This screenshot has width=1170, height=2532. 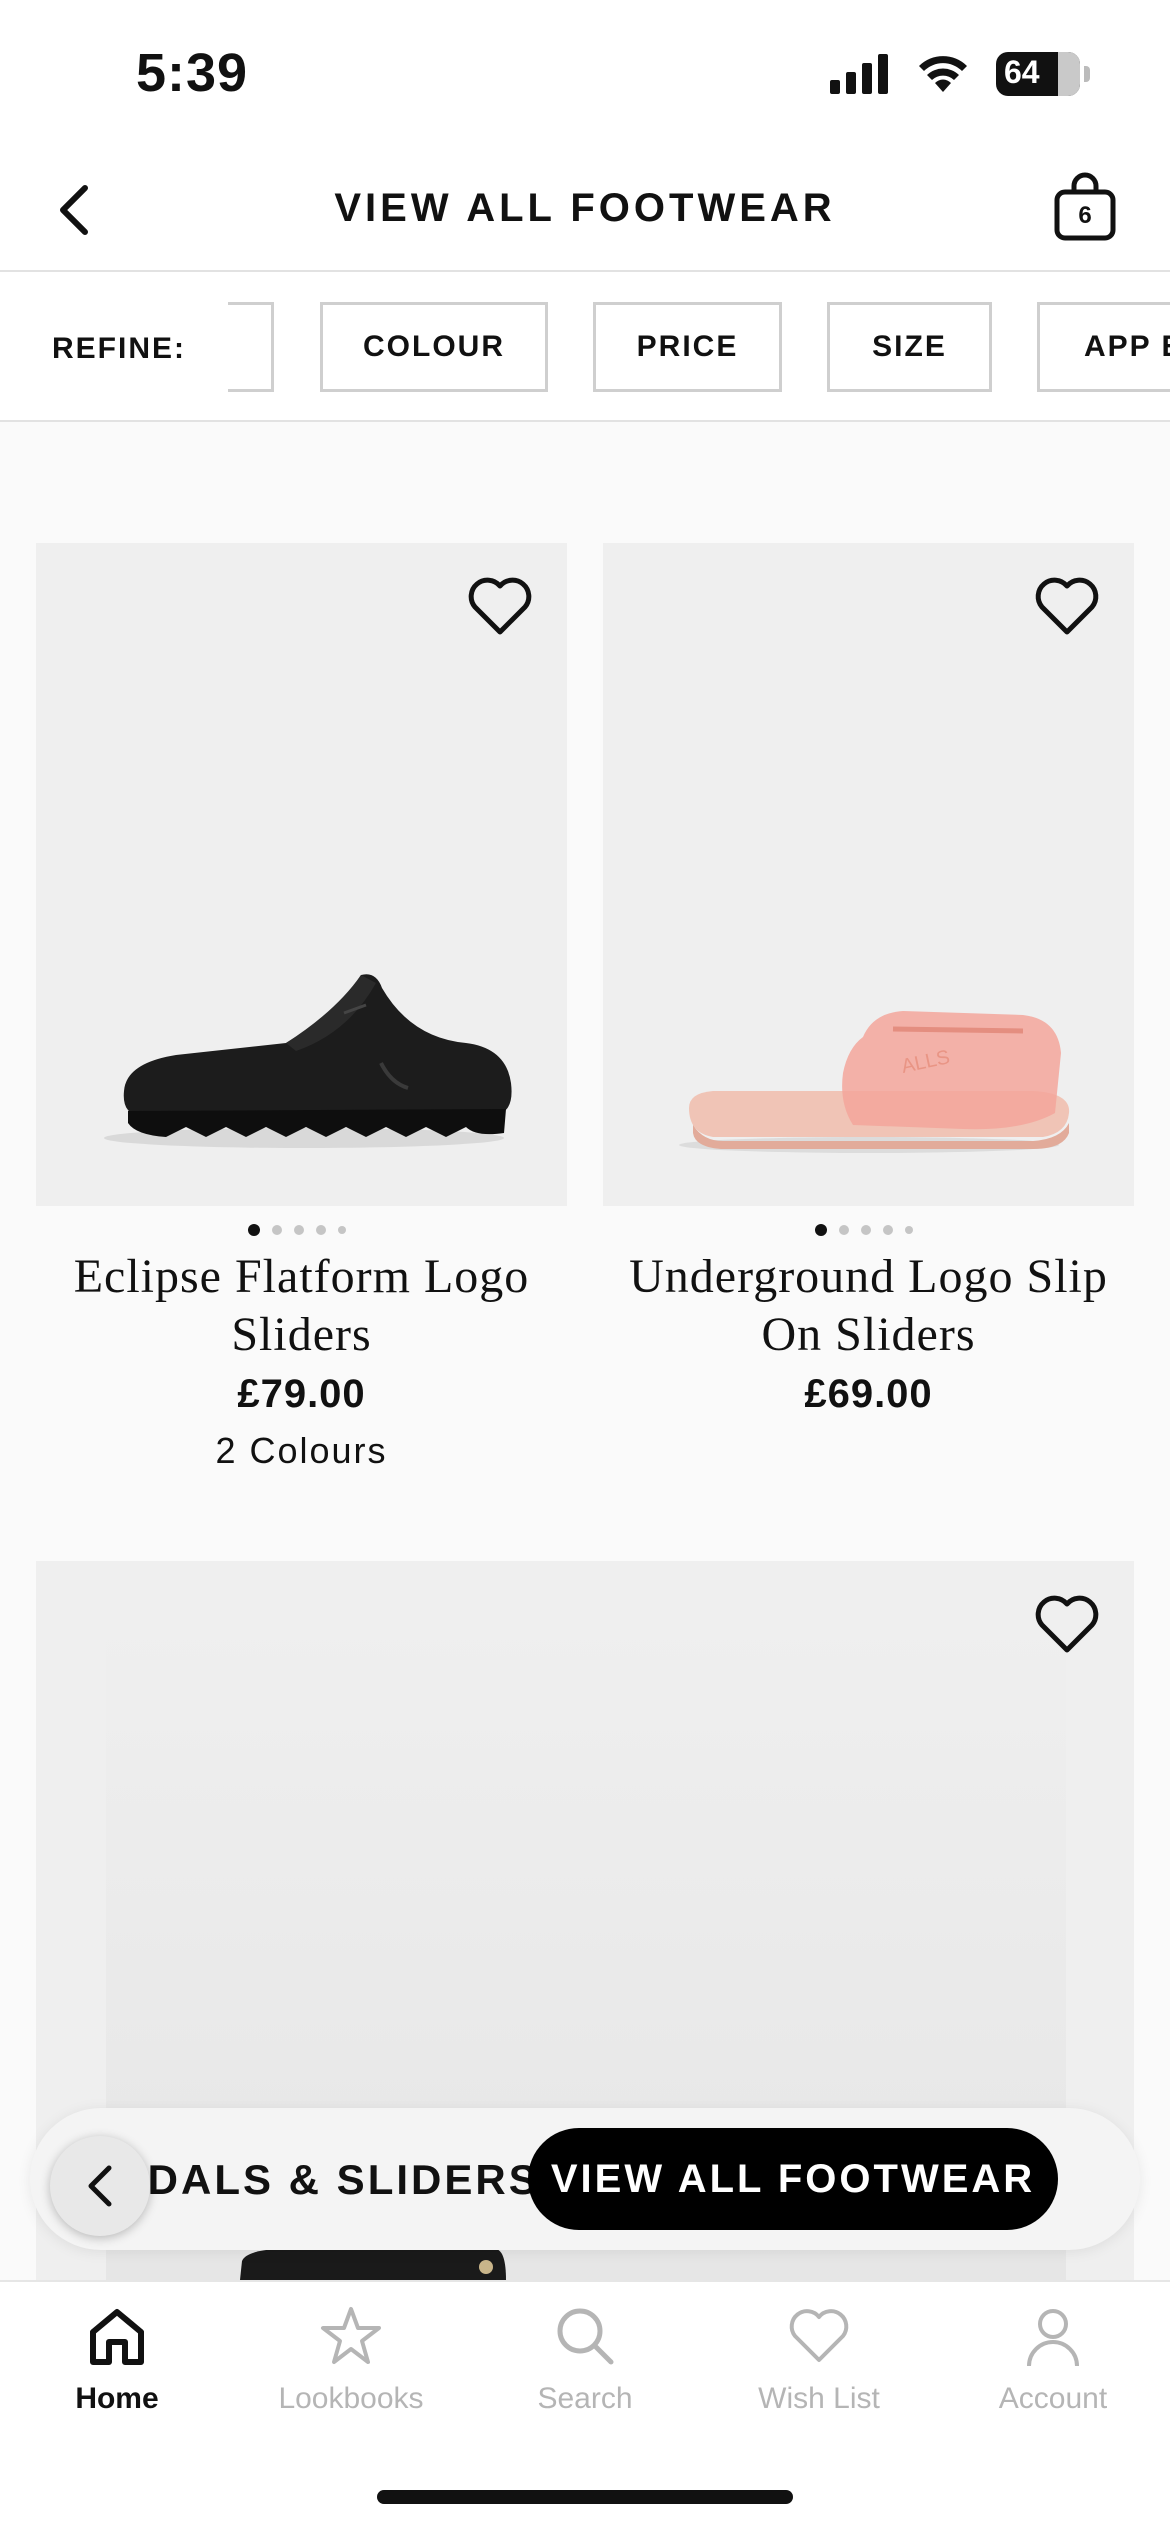 What do you see at coordinates (434, 347) in the screenshot?
I see `filter-chip-colour: COLOUR` at bounding box center [434, 347].